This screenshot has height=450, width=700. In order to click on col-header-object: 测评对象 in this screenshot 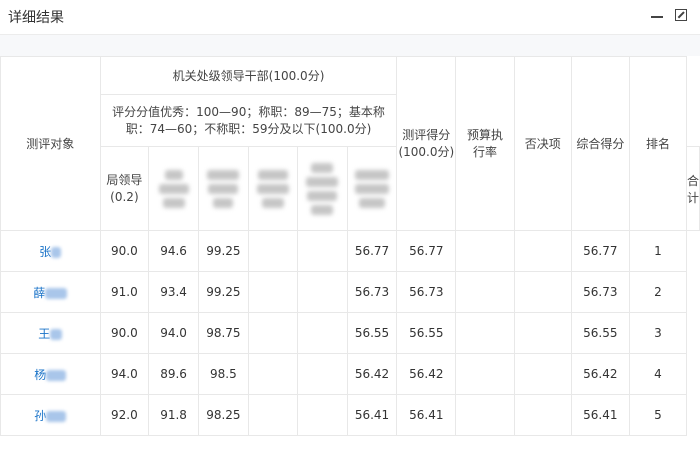, I will do `click(50, 143)`.